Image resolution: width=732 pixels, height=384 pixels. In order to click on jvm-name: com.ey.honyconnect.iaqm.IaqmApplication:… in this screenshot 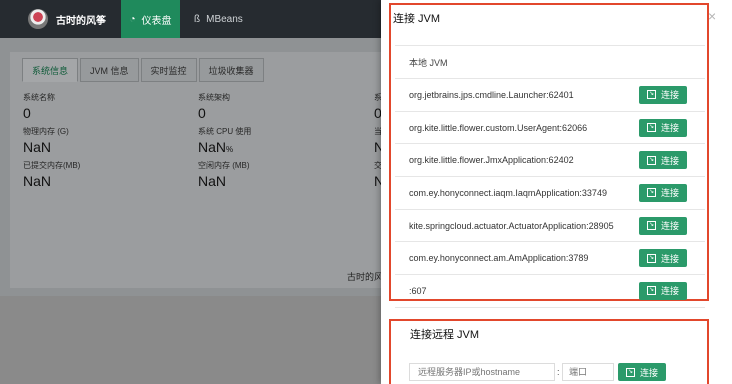, I will do `click(508, 192)`.